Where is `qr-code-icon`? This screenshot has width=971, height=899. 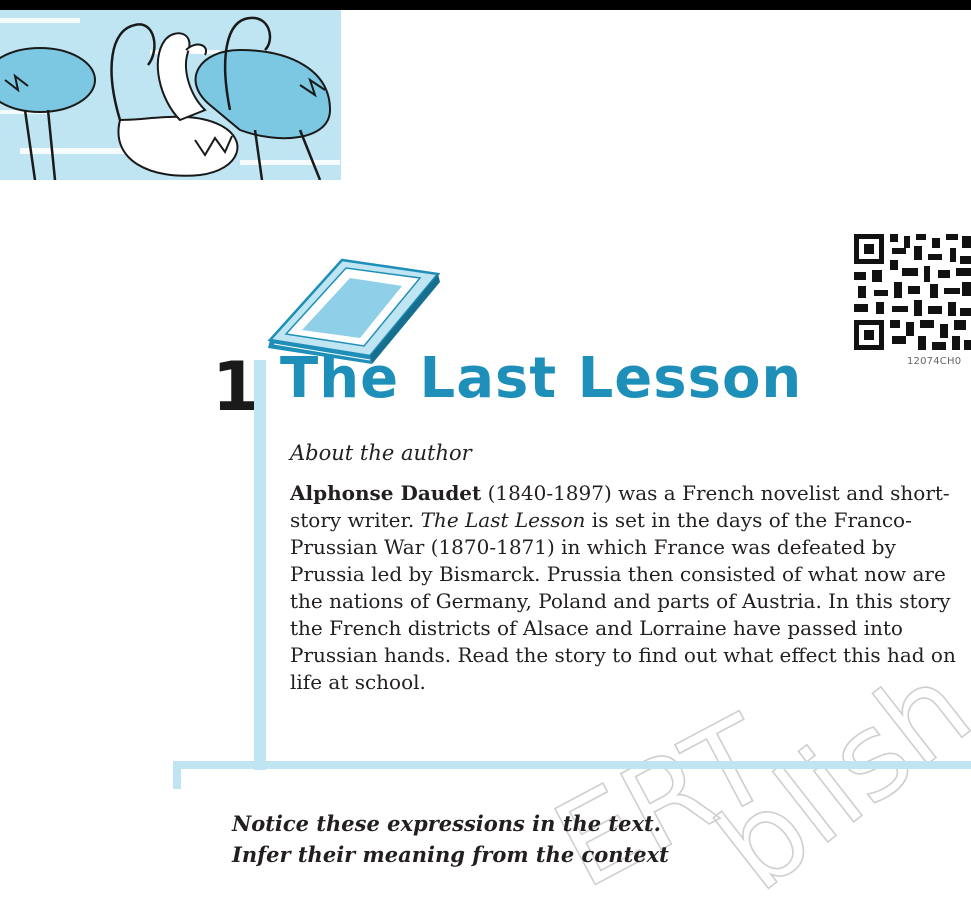 qr-code-icon is located at coordinates (911, 292).